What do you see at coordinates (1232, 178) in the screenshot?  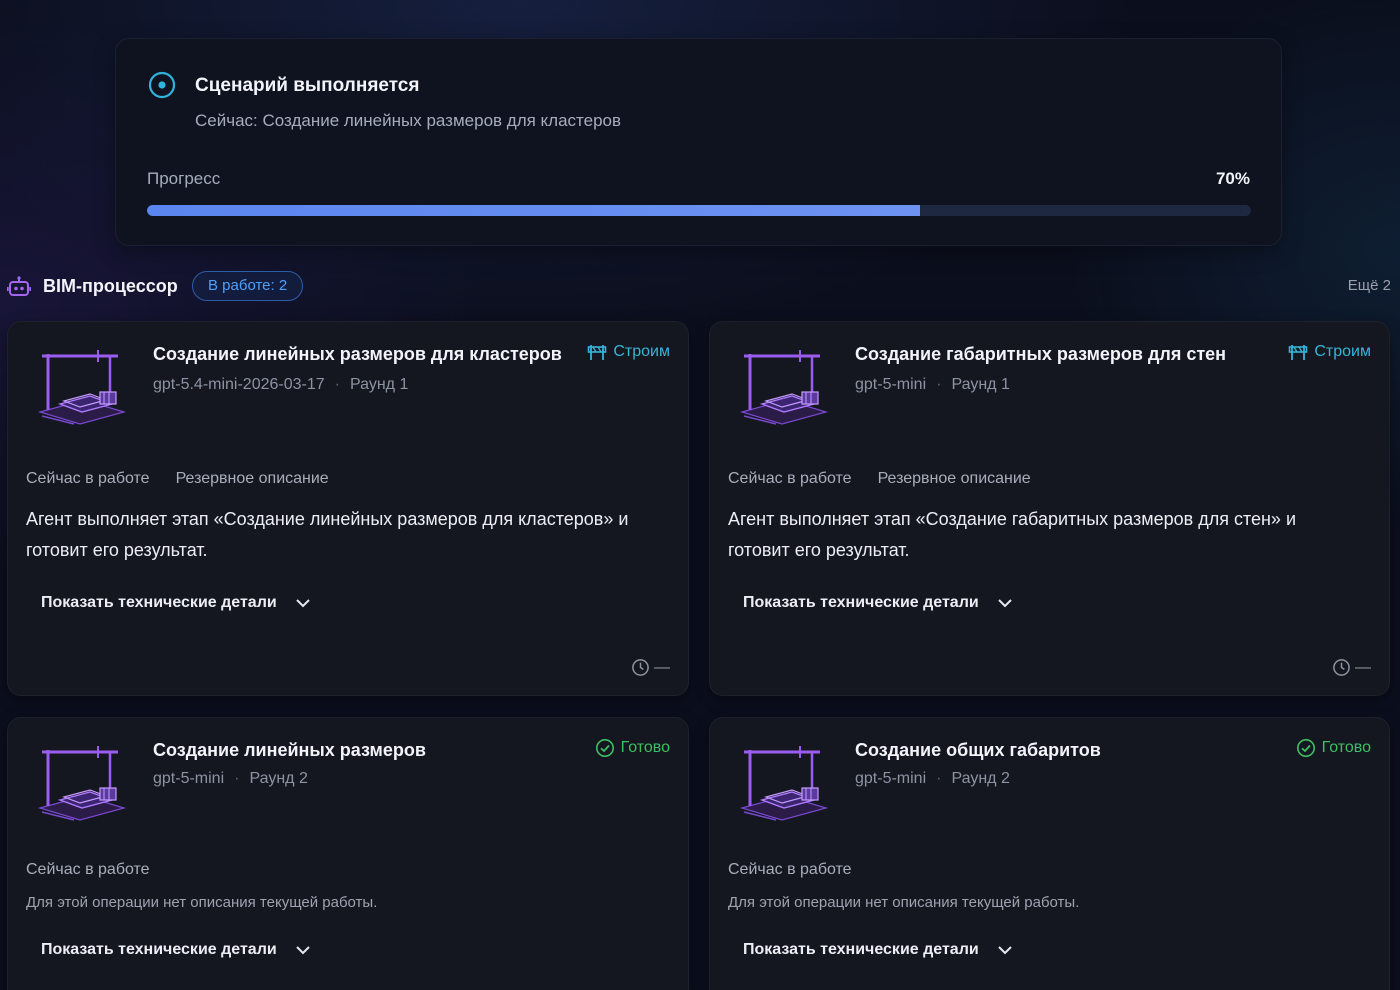 I see `progress-value: 70%` at bounding box center [1232, 178].